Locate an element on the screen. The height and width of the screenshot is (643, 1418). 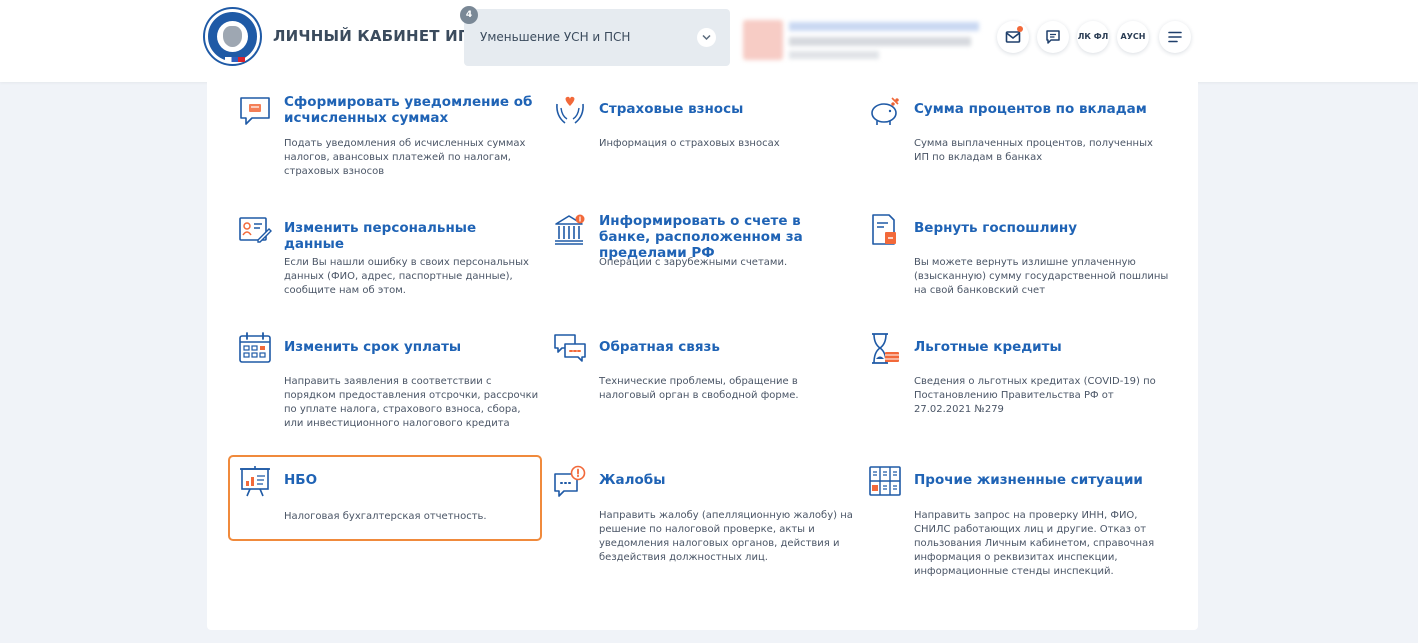
menu-button is located at coordinates (1175, 37).